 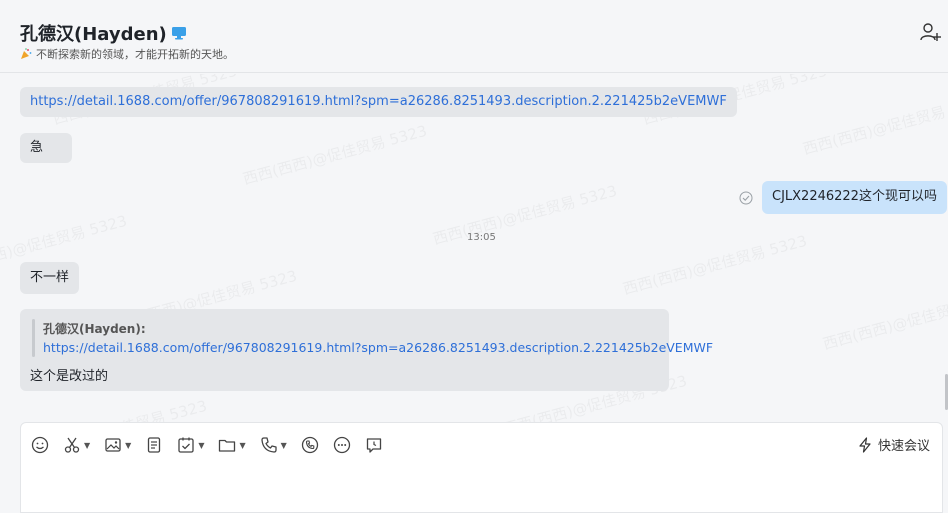 What do you see at coordinates (113, 445) in the screenshot?
I see `image-icon` at bounding box center [113, 445].